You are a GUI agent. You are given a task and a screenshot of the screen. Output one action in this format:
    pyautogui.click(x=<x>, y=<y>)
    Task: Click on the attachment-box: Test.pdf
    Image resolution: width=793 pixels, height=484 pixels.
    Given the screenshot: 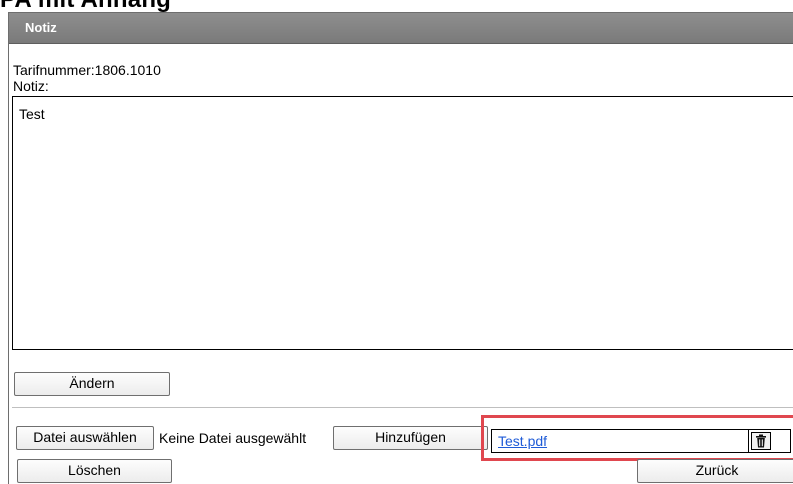 What is the action you would take?
    pyautogui.click(x=641, y=441)
    